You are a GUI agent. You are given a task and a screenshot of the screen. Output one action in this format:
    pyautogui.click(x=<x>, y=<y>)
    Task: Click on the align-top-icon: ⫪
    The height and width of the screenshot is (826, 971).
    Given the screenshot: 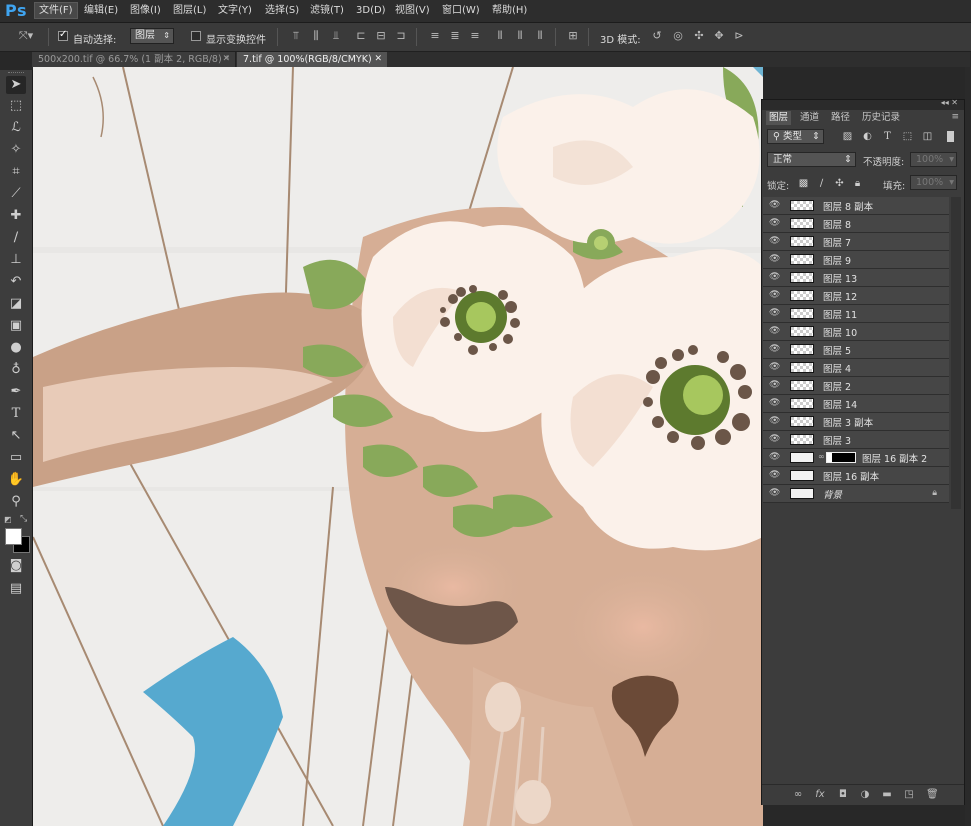 What is the action you would take?
    pyautogui.click(x=296, y=36)
    